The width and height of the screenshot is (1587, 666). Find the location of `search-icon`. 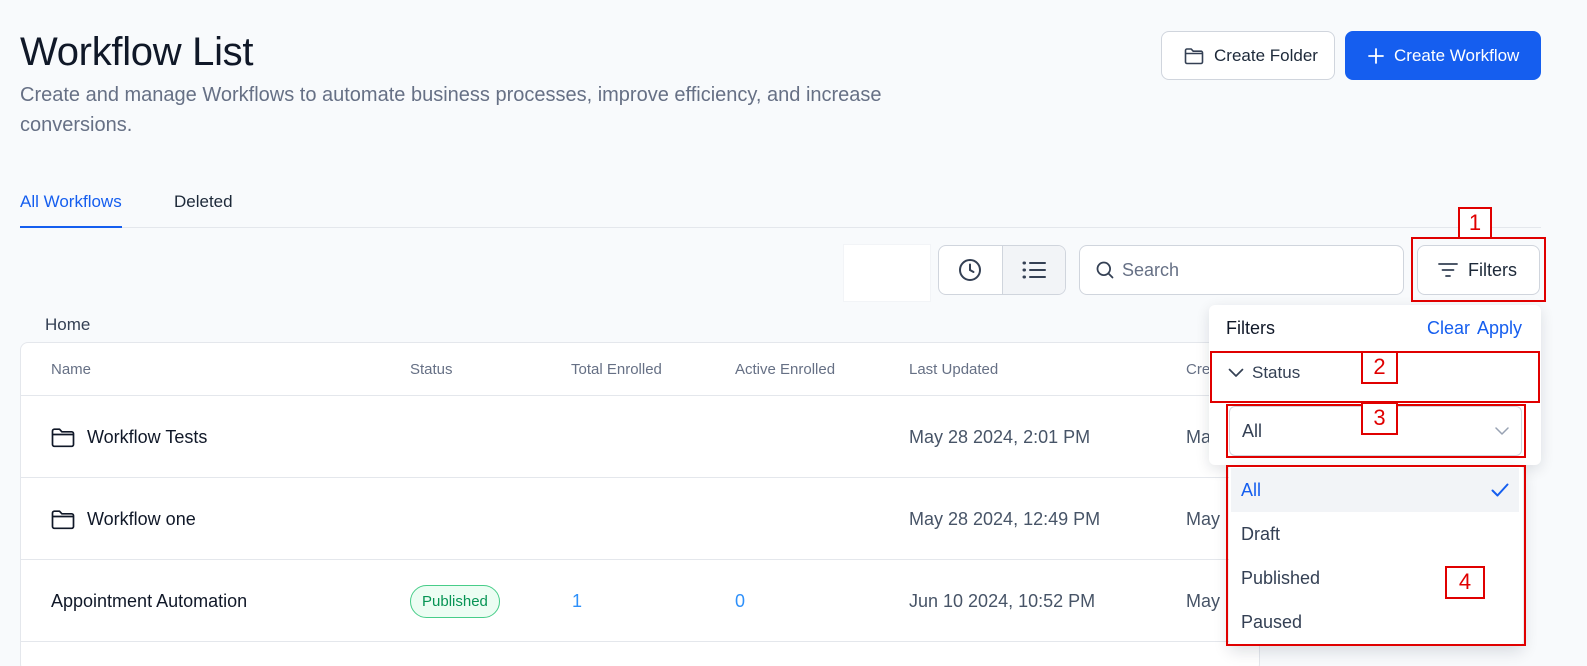

search-icon is located at coordinates (1105, 270).